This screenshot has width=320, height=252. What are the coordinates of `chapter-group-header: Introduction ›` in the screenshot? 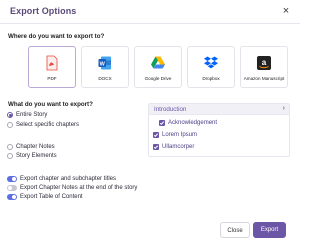 It's located at (219, 109).